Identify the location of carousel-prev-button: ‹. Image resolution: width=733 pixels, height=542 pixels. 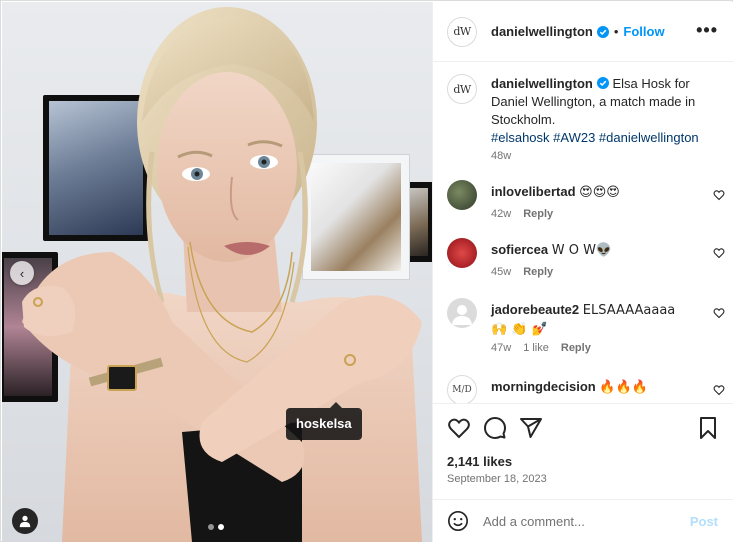
(22, 273).